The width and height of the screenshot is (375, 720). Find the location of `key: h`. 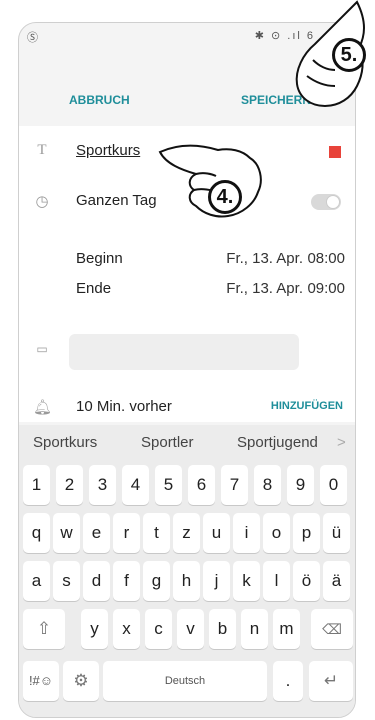

key: h is located at coordinates (186, 581).